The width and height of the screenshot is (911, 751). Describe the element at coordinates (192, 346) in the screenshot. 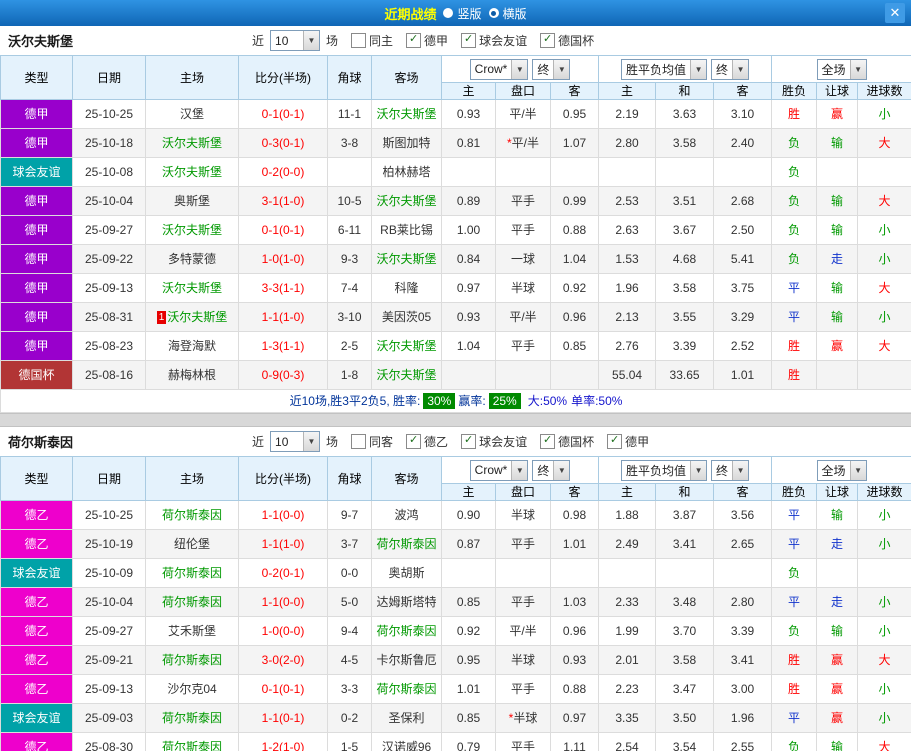

I see `home-team: 海登海默` at that location.